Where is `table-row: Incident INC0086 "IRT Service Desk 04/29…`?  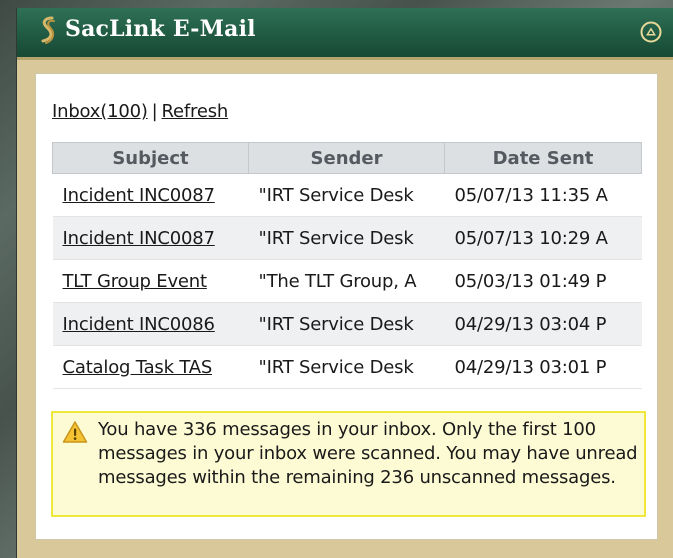
table-row: Incident INC0086 "IRT Service Desk 04/29… is located at coordinates (347, 324).